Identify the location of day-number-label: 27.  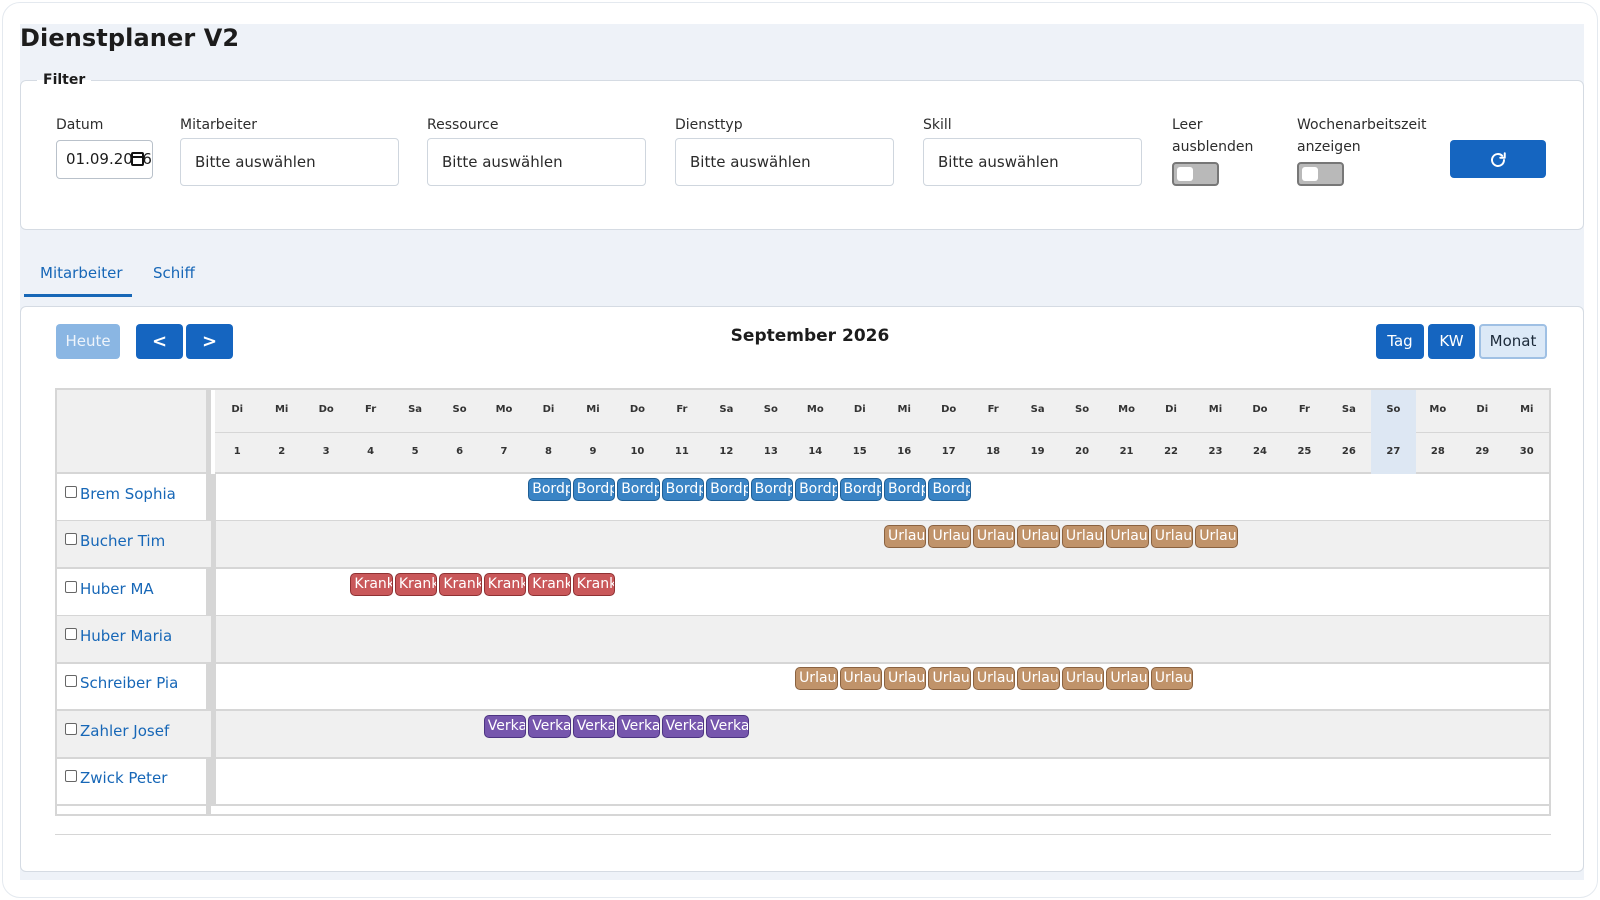
(1393, 451).